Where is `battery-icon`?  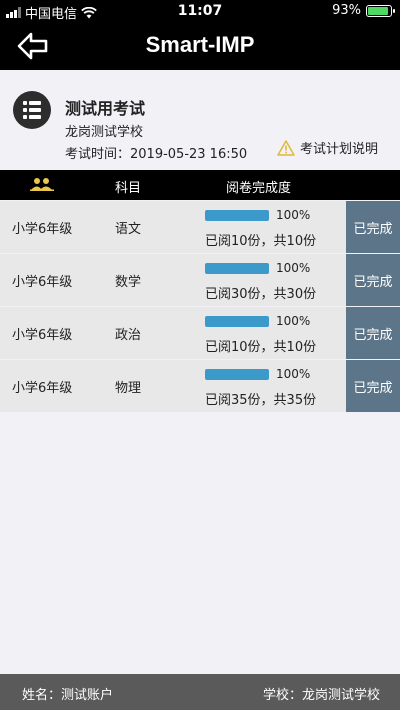 battery-icon is located at coordinates (380, 10).